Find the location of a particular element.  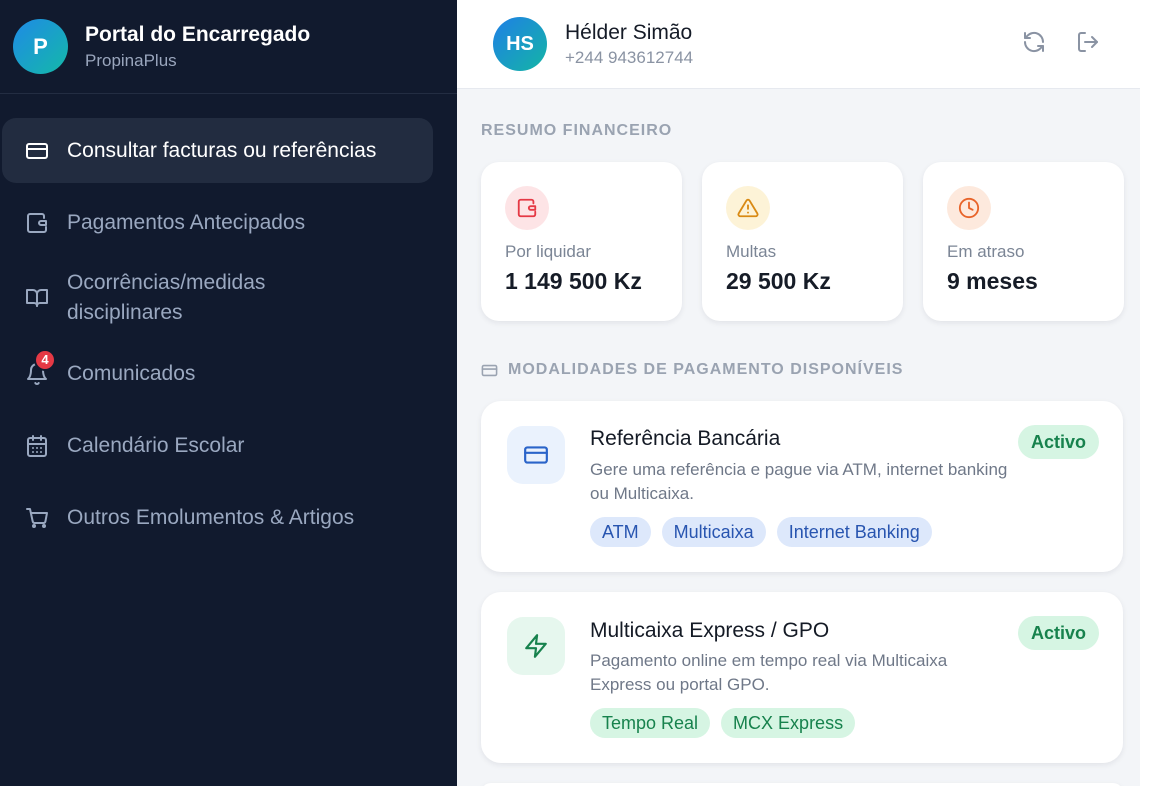

tag: MCX Express is located at coordinates (788, 723).